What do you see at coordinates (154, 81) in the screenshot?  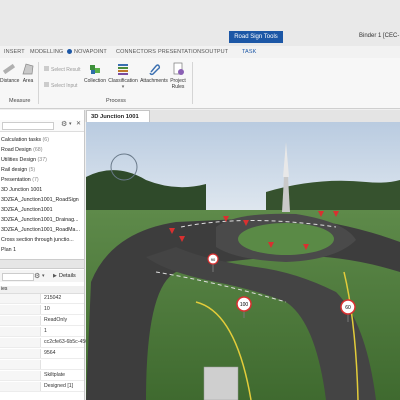 I see `attachments-label: Attachments` at bounding box center [154, 81].